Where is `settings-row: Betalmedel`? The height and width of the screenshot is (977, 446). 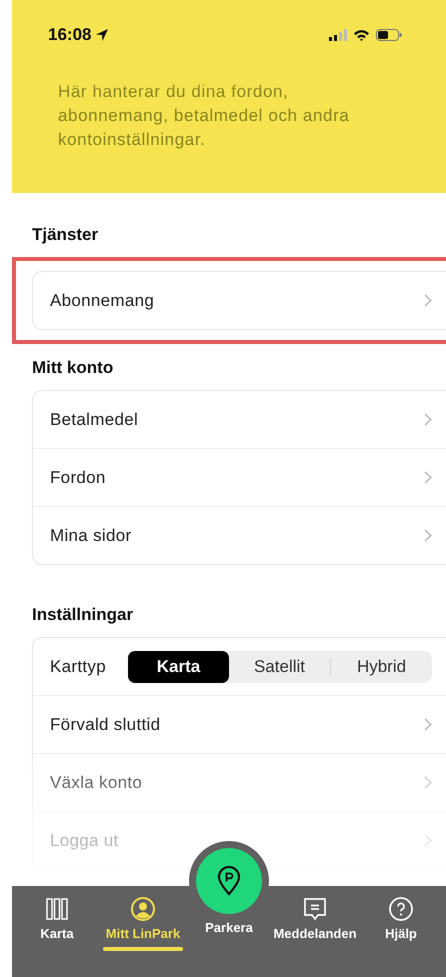 settings-row: Betalmedel is located at coordinates (239, 419).